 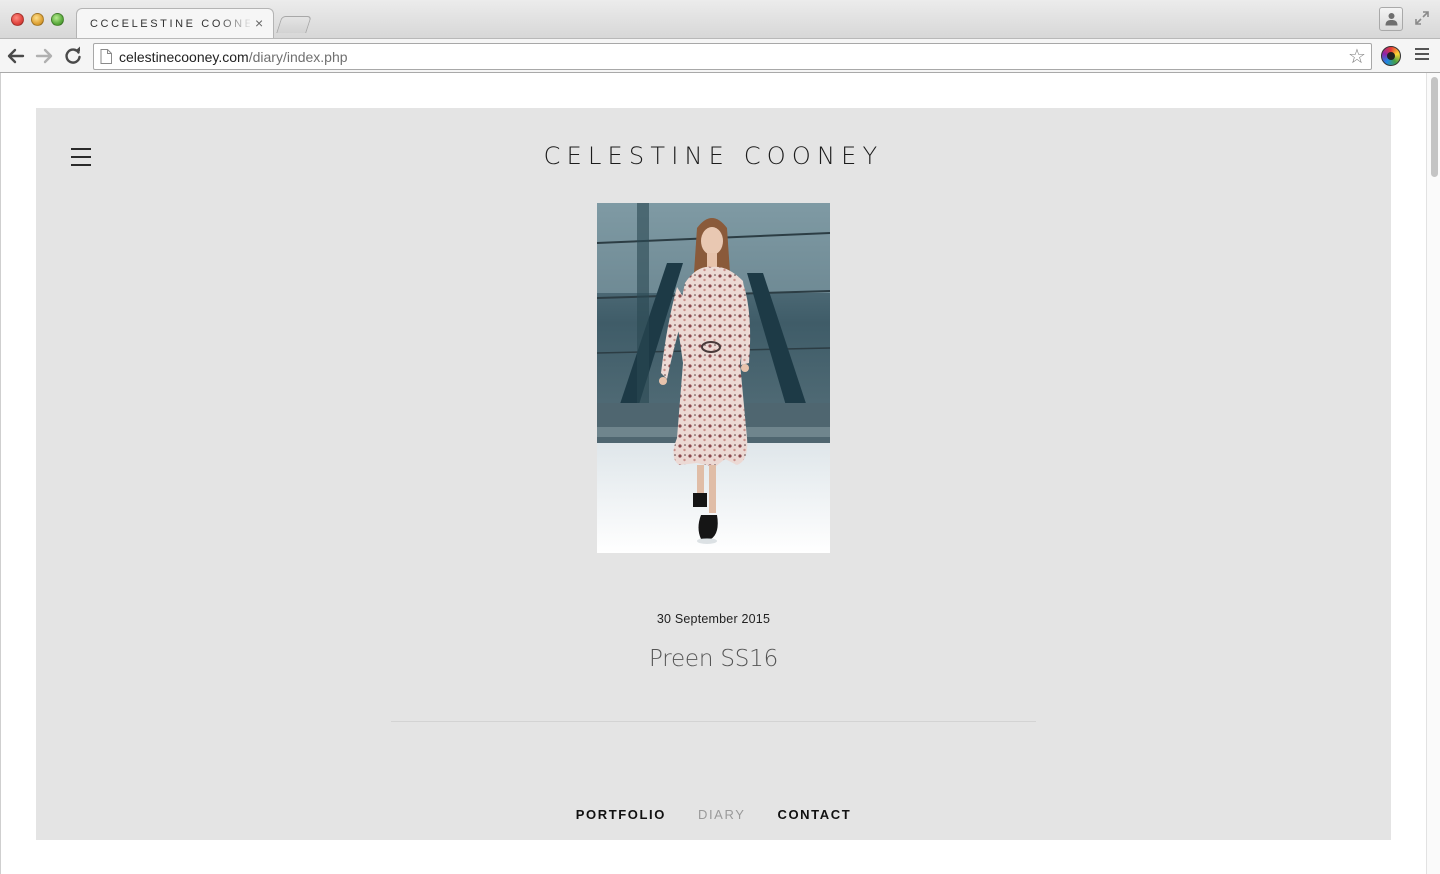 I want to click on site-title: CELESTINE COONEY, so click(x=713, y=156).